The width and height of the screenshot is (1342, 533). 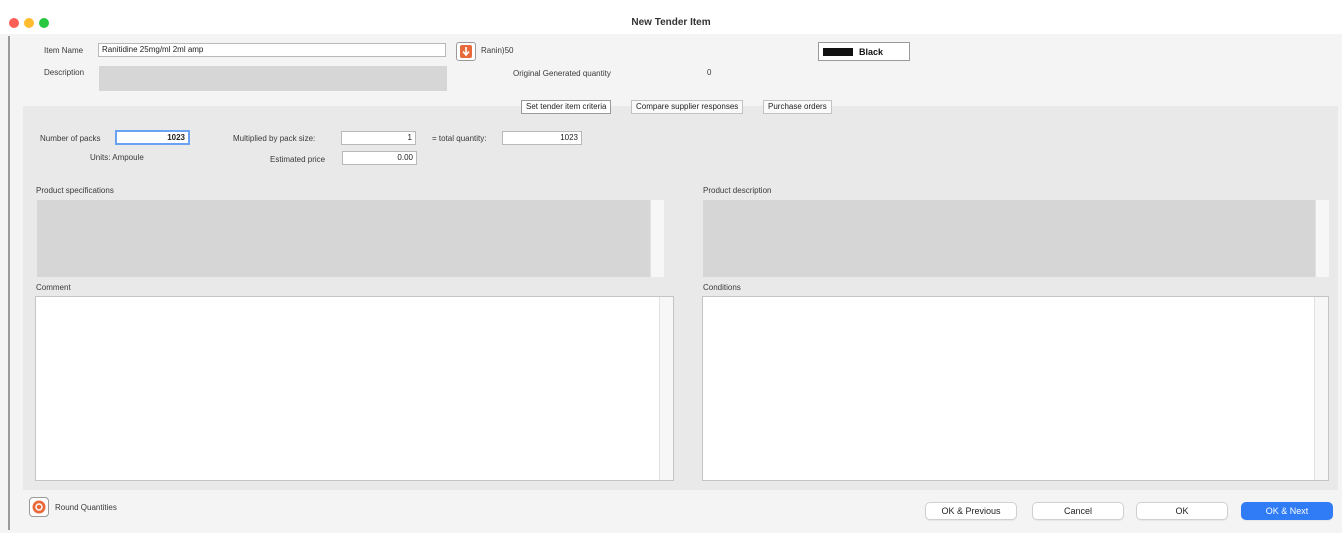 I want to click on item-name-field: Ranitidine 25mg/ml 2ml amp, so click(x=272, y=50).